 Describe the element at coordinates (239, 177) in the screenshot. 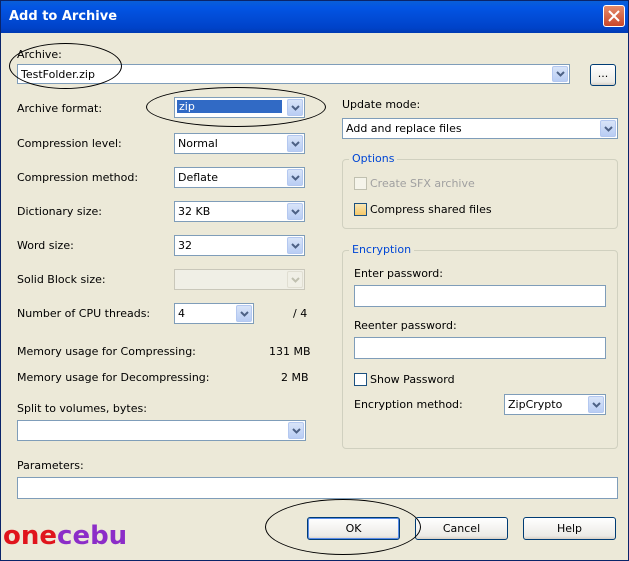

I see `compression-method-combo: Deflate` at that location.